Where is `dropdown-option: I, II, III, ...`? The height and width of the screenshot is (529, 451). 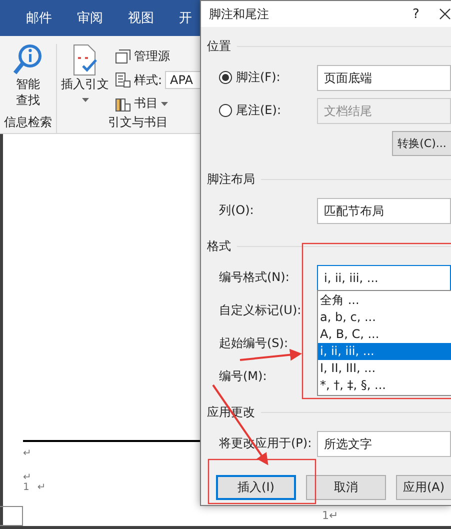 dropdown-option: I, II, III, ... is located at coordinates (384, 368).